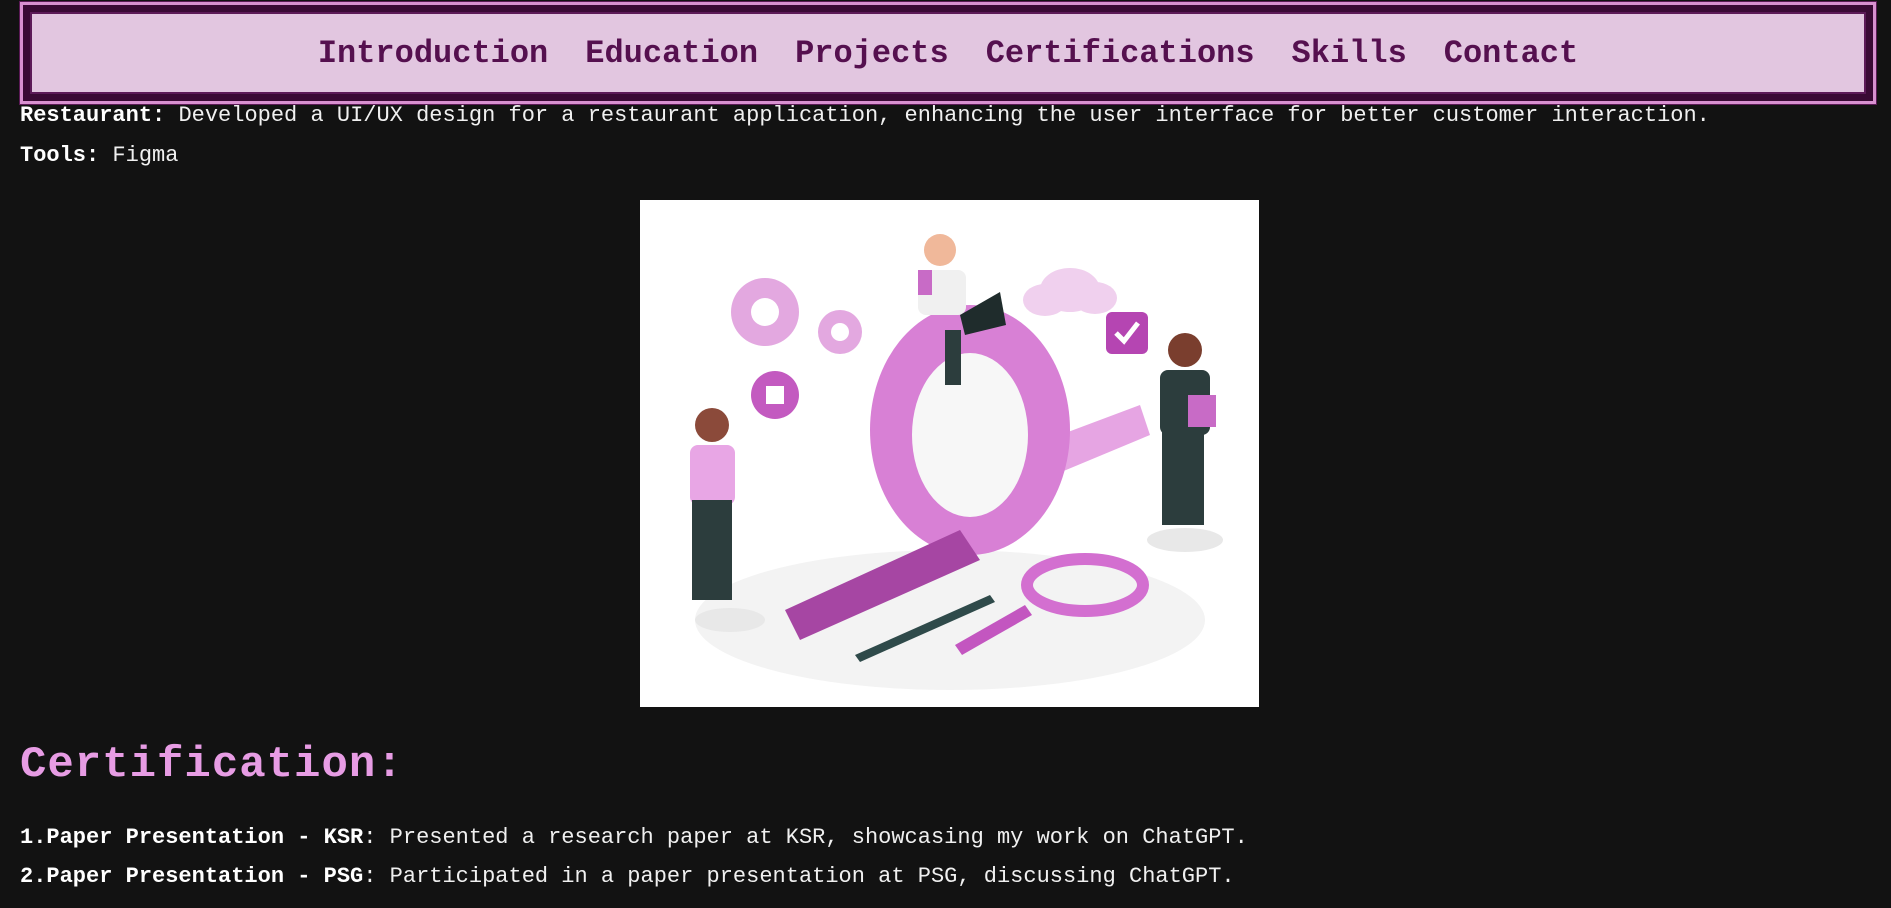 The height and width of the screenshot is (908, 1891). I want to click on cloud-icon, so click(1070, 292).